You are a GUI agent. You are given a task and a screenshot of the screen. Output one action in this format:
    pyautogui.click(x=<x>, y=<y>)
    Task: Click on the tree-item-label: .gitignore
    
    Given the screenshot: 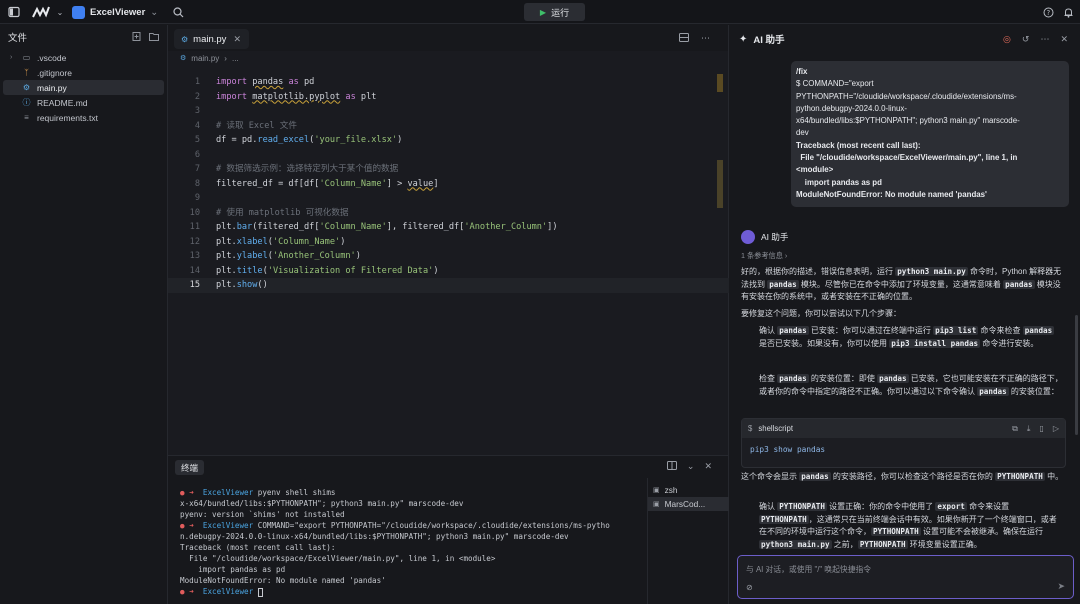 What is the action you would take?
    pyautogui.click(x=54, y=72)
    